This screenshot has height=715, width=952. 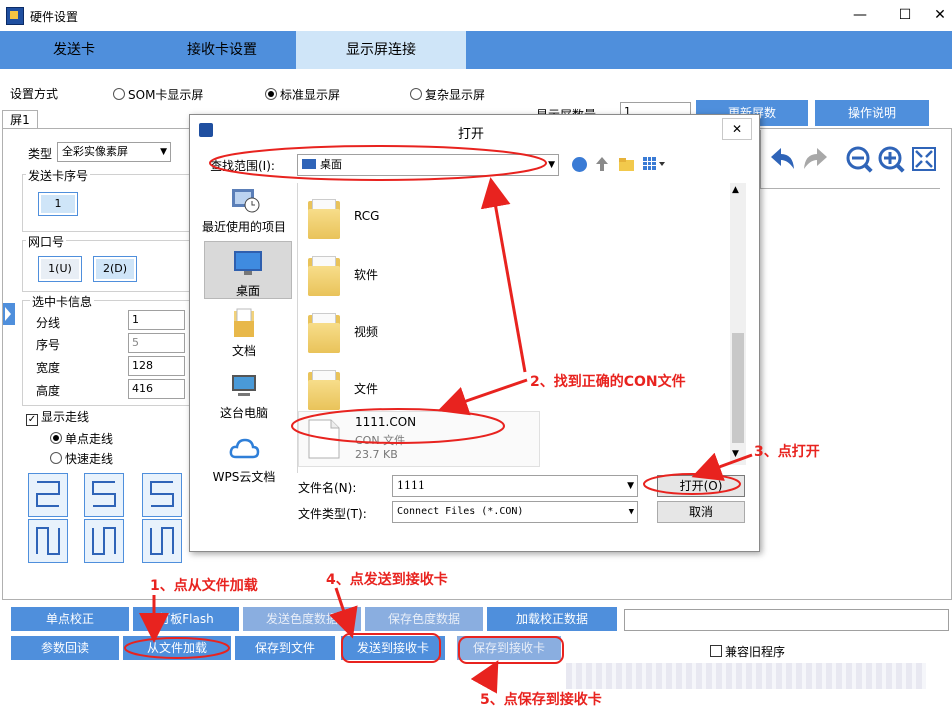 What do you see at coordinates (608, 382) in the screenshot?
I see `annotation-step-2: 2、找到正确的CON文件` at bounding box center [608, 382].